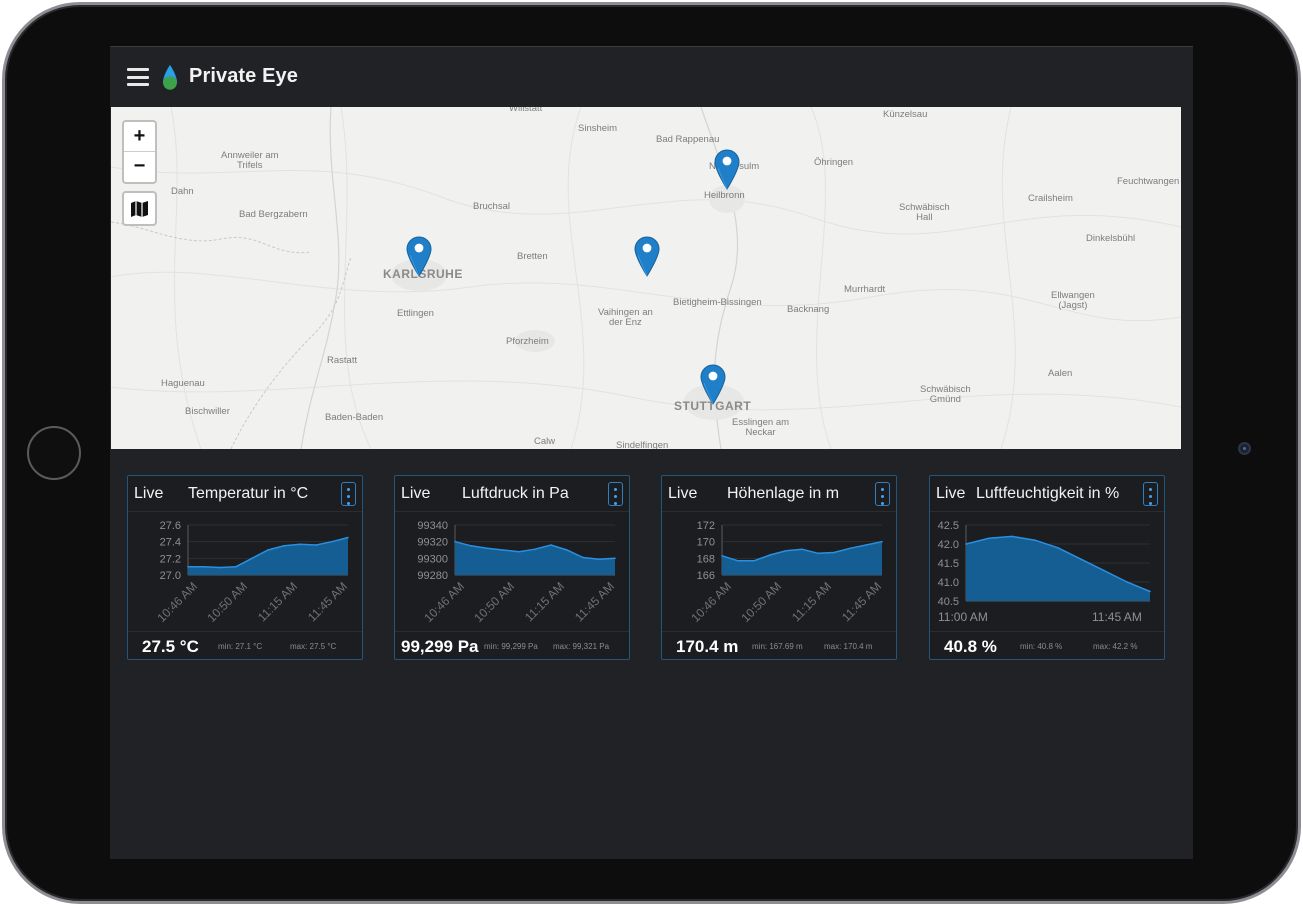 The image size is (1303, 906). What do you see at coordinates (834, 162) in the screenshot?
I see `map-place-label: Öhringen` at bounding box center [834, 162].